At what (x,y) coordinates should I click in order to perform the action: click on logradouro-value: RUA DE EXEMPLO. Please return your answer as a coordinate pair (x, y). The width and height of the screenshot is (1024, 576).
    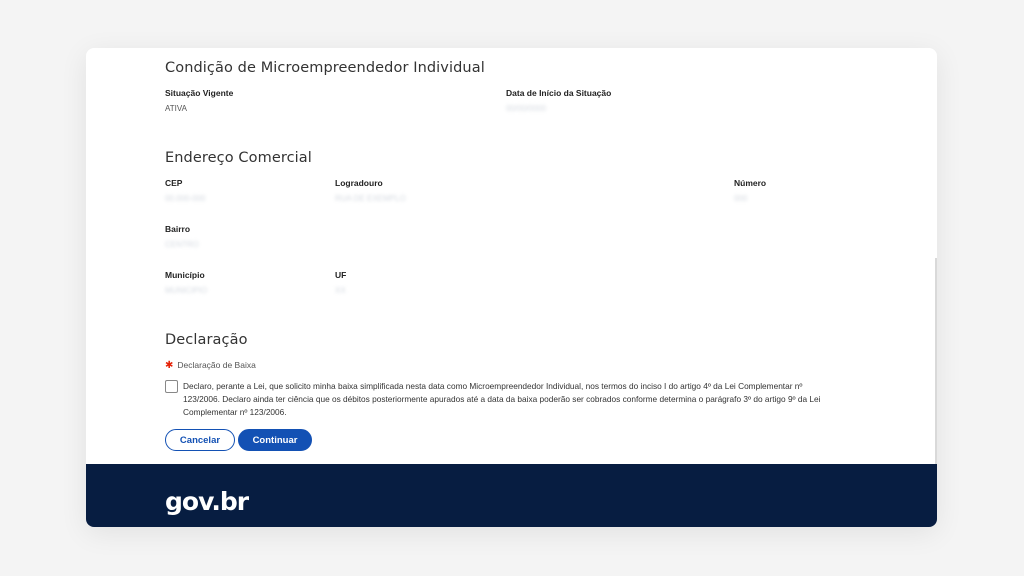
    Looking at the image, I should click on (370, 198).